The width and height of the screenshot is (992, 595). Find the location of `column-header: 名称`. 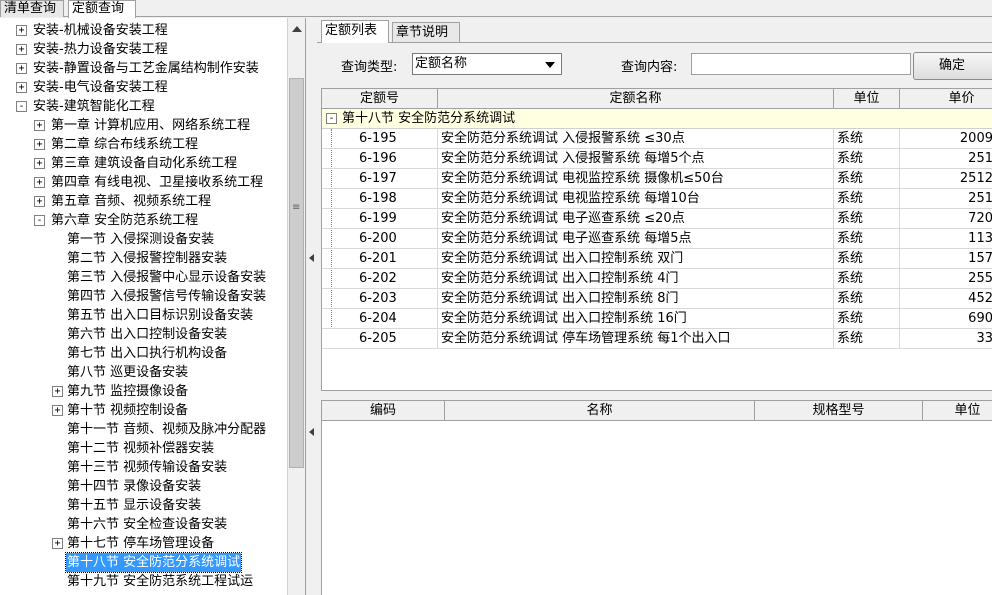

column-header: 名称 is located at coordinates (600, 411).